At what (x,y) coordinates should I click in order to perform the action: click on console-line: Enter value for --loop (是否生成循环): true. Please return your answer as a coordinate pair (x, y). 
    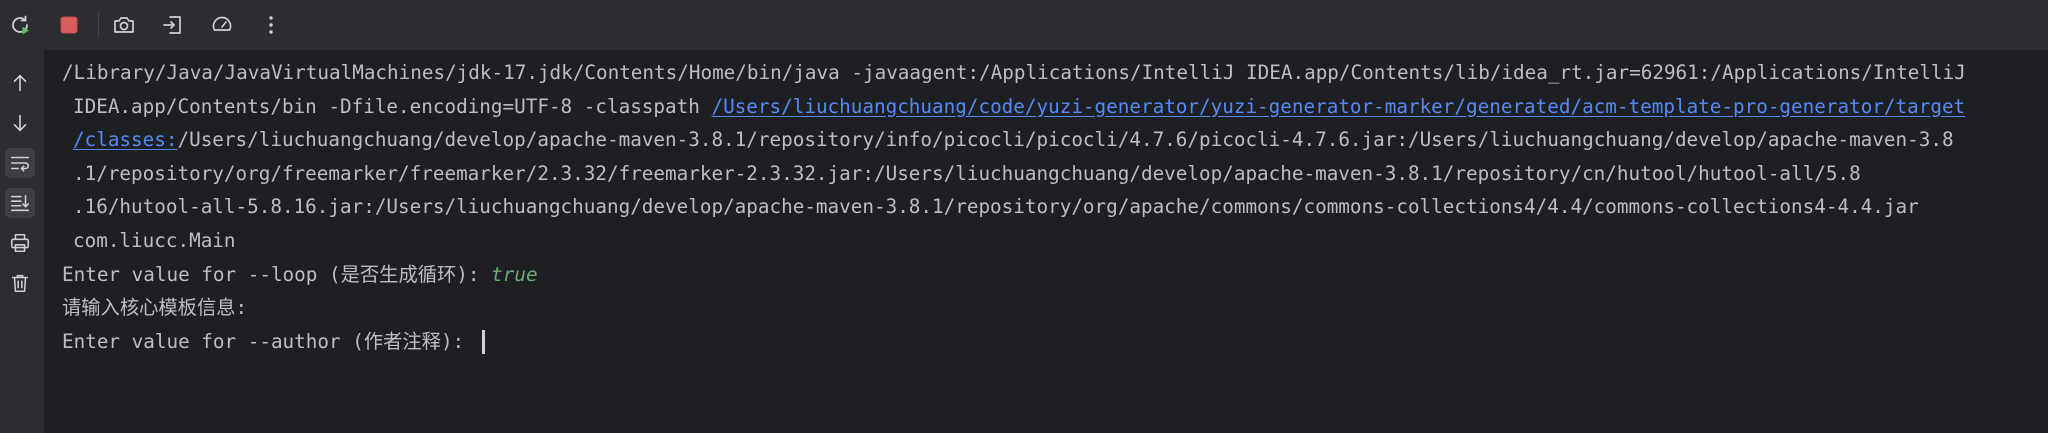
    Looking at the image, I should click on (1055, 275).